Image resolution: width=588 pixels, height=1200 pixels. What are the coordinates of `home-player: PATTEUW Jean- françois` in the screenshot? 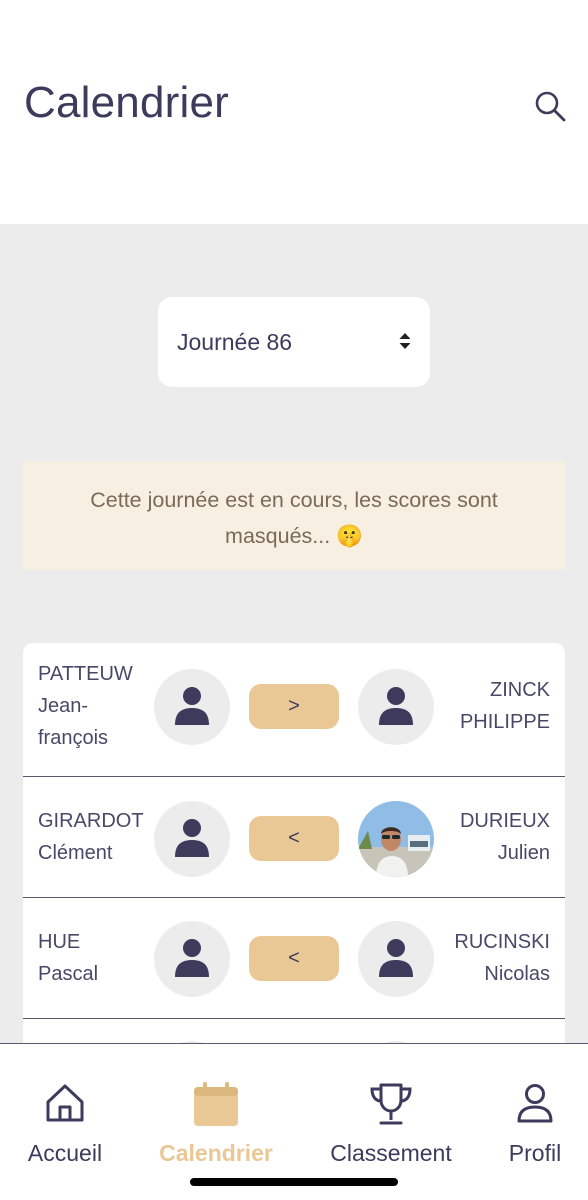 It's located at (93, 706).